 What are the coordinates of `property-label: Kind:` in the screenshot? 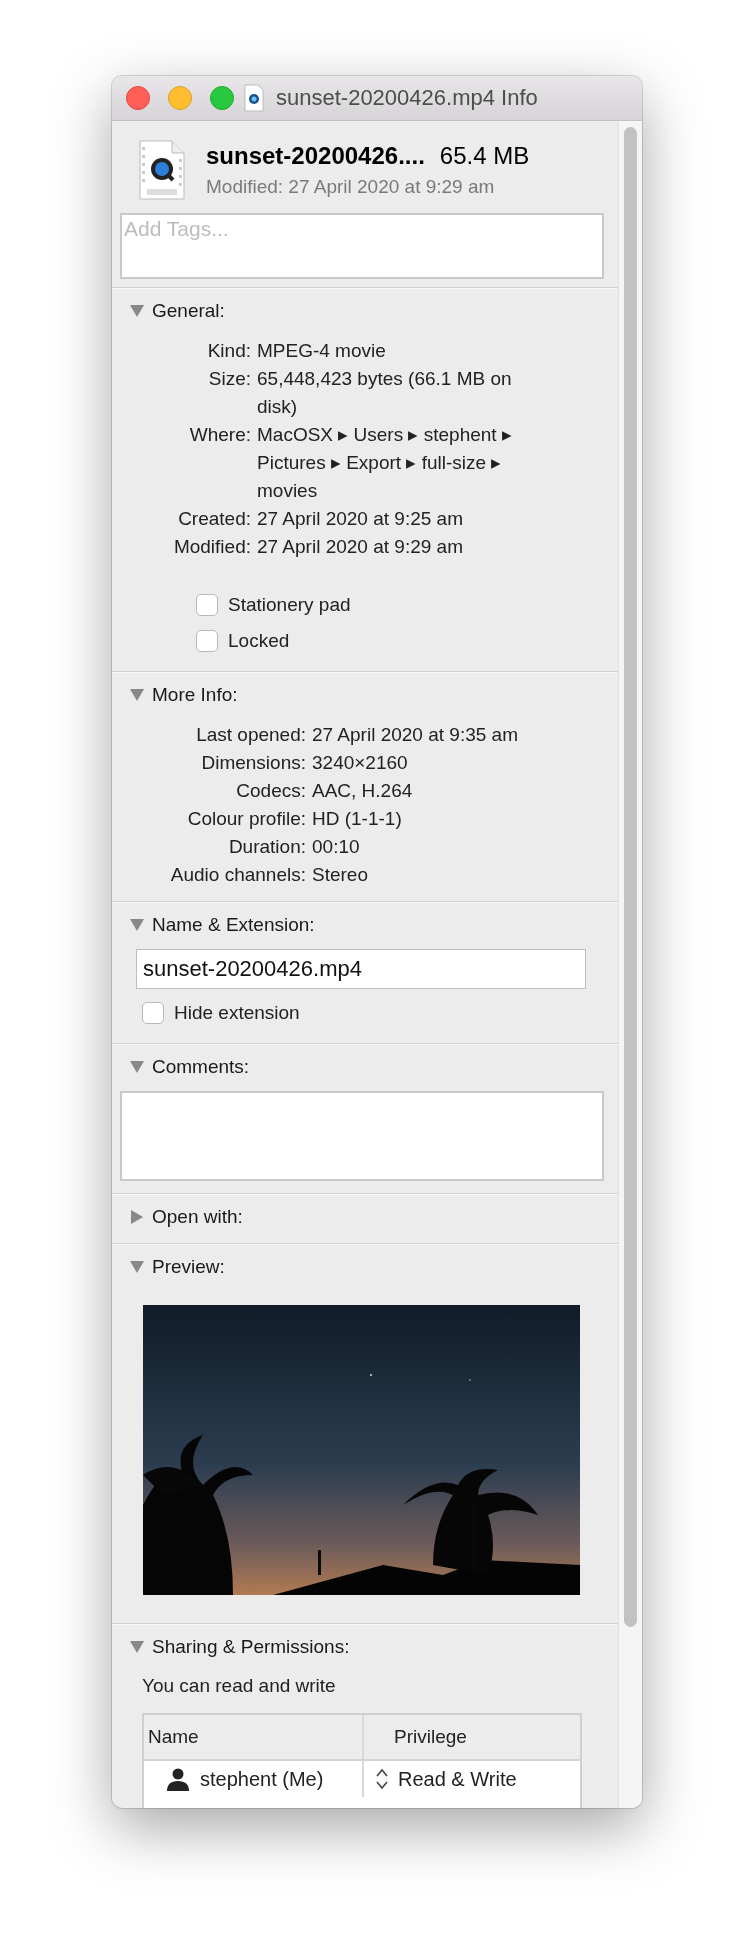 It's located at (228, 351).